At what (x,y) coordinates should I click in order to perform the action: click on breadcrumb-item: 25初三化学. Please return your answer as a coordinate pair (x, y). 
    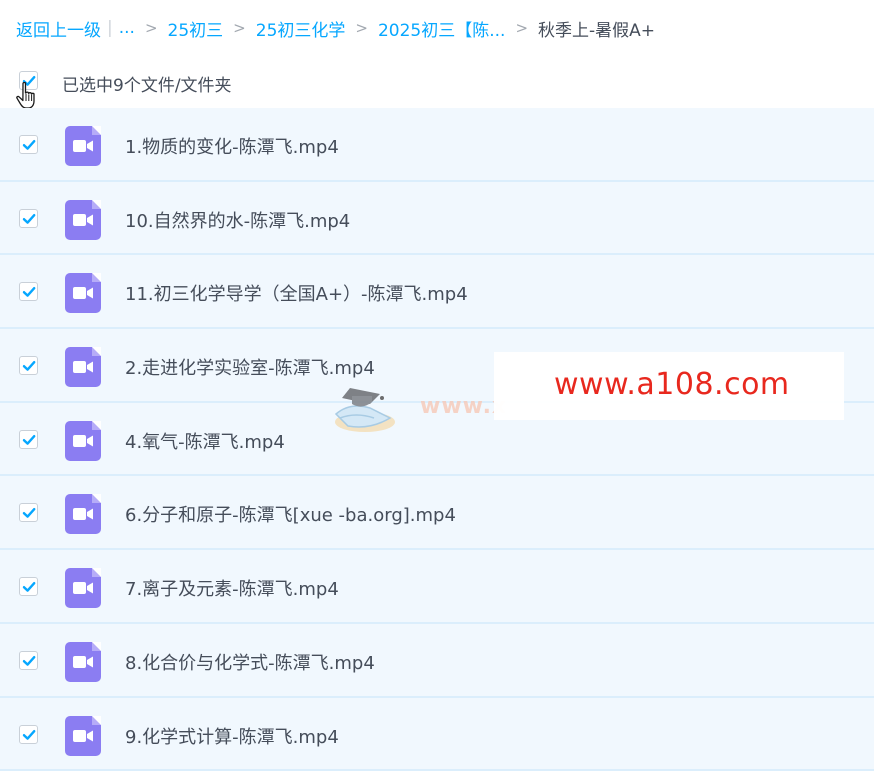
    Looking at the image, I should click on (301, 28).